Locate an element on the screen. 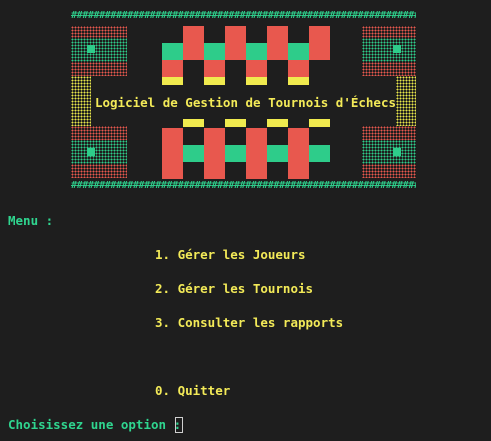 The image size is (491, 441). input-prompt: Choisissez une option : is located at coordinates (98, 424).